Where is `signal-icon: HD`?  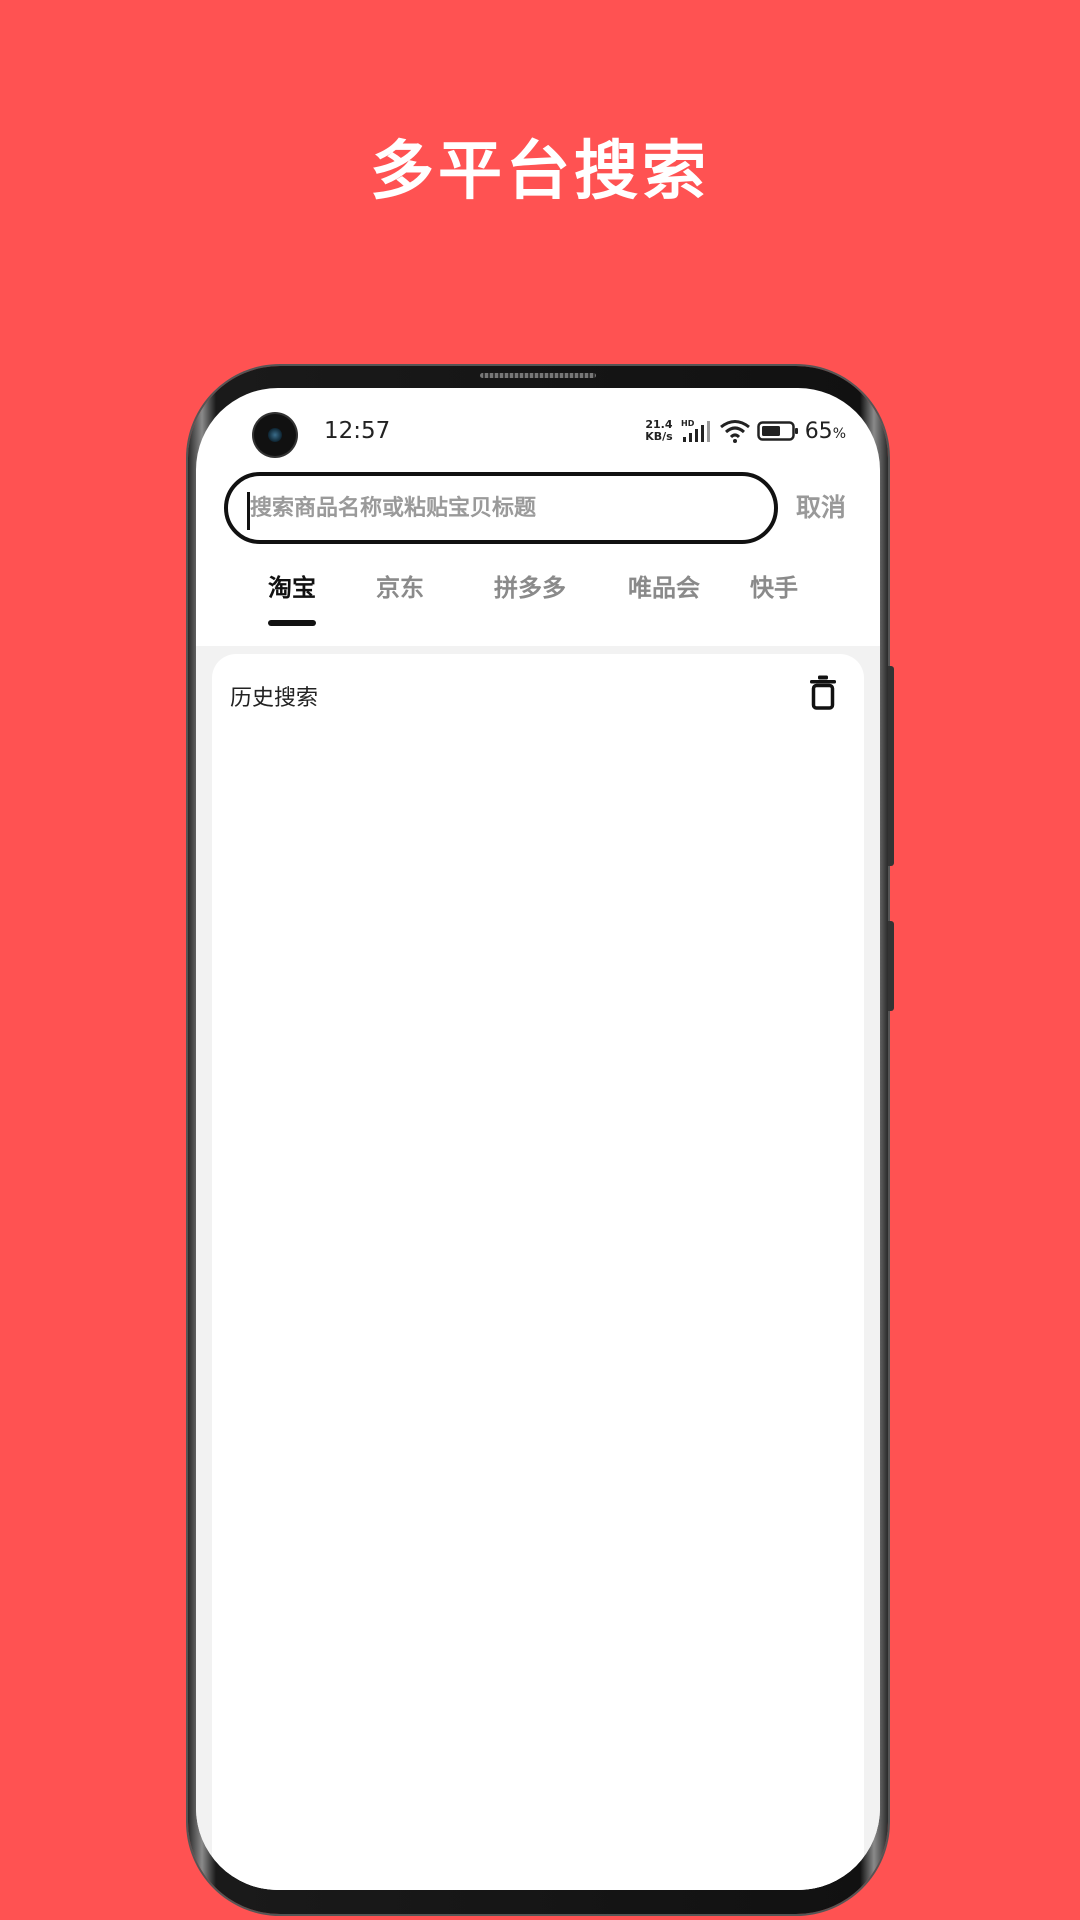
signal-icon: HD is located at coordinates (695, 430).